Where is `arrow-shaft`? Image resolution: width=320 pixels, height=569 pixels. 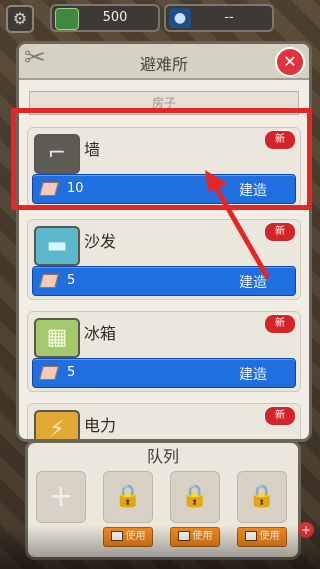 arrow-shaft is located at coordinates (241, 231).